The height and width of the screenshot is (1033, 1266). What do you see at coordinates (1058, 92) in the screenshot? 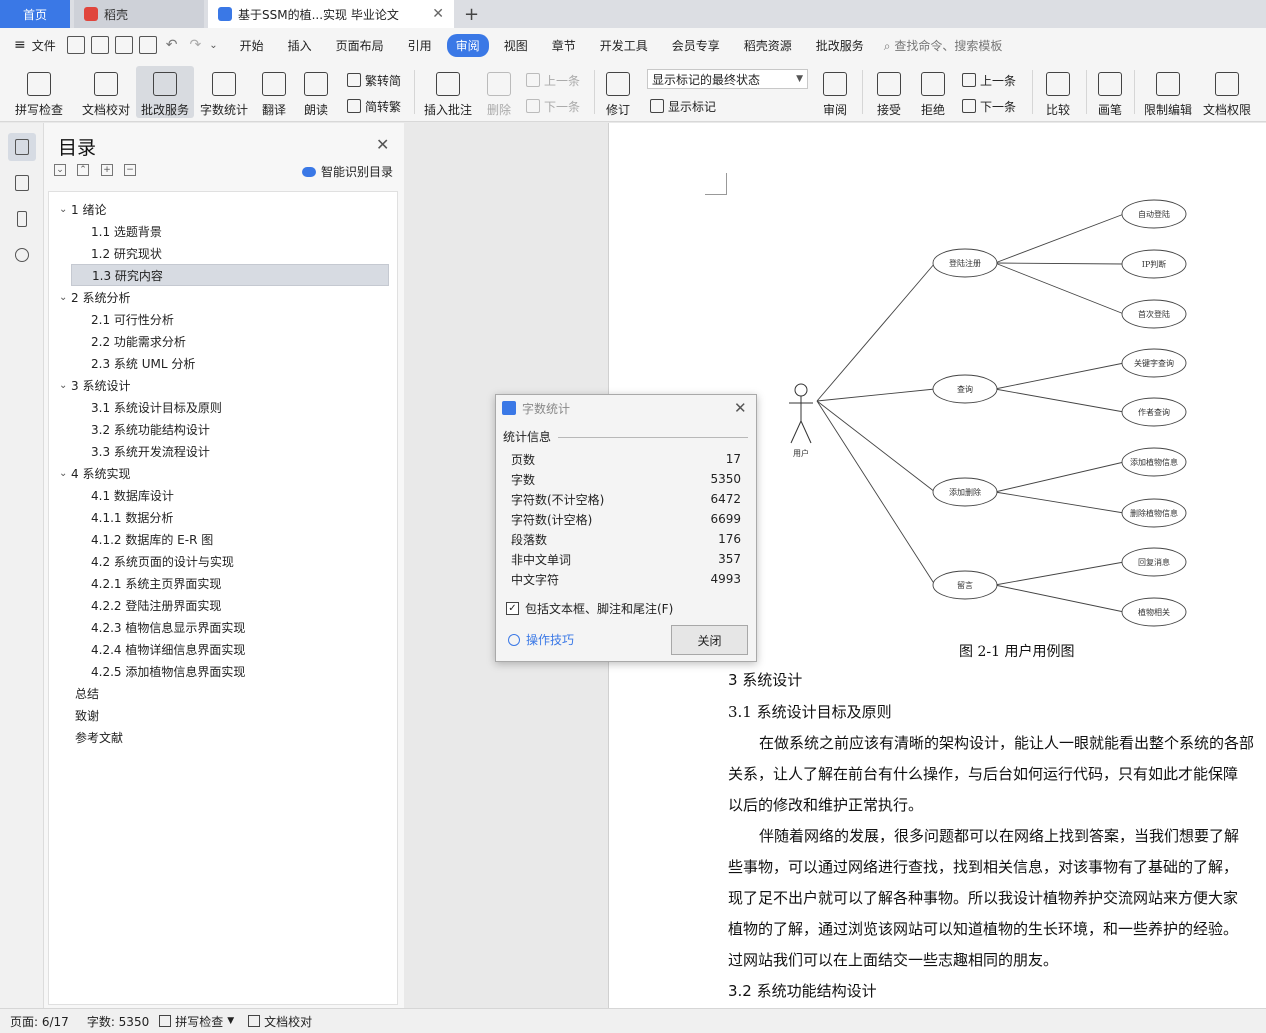
I see `compare-button: 比较` at bounding box center [1058, 92].